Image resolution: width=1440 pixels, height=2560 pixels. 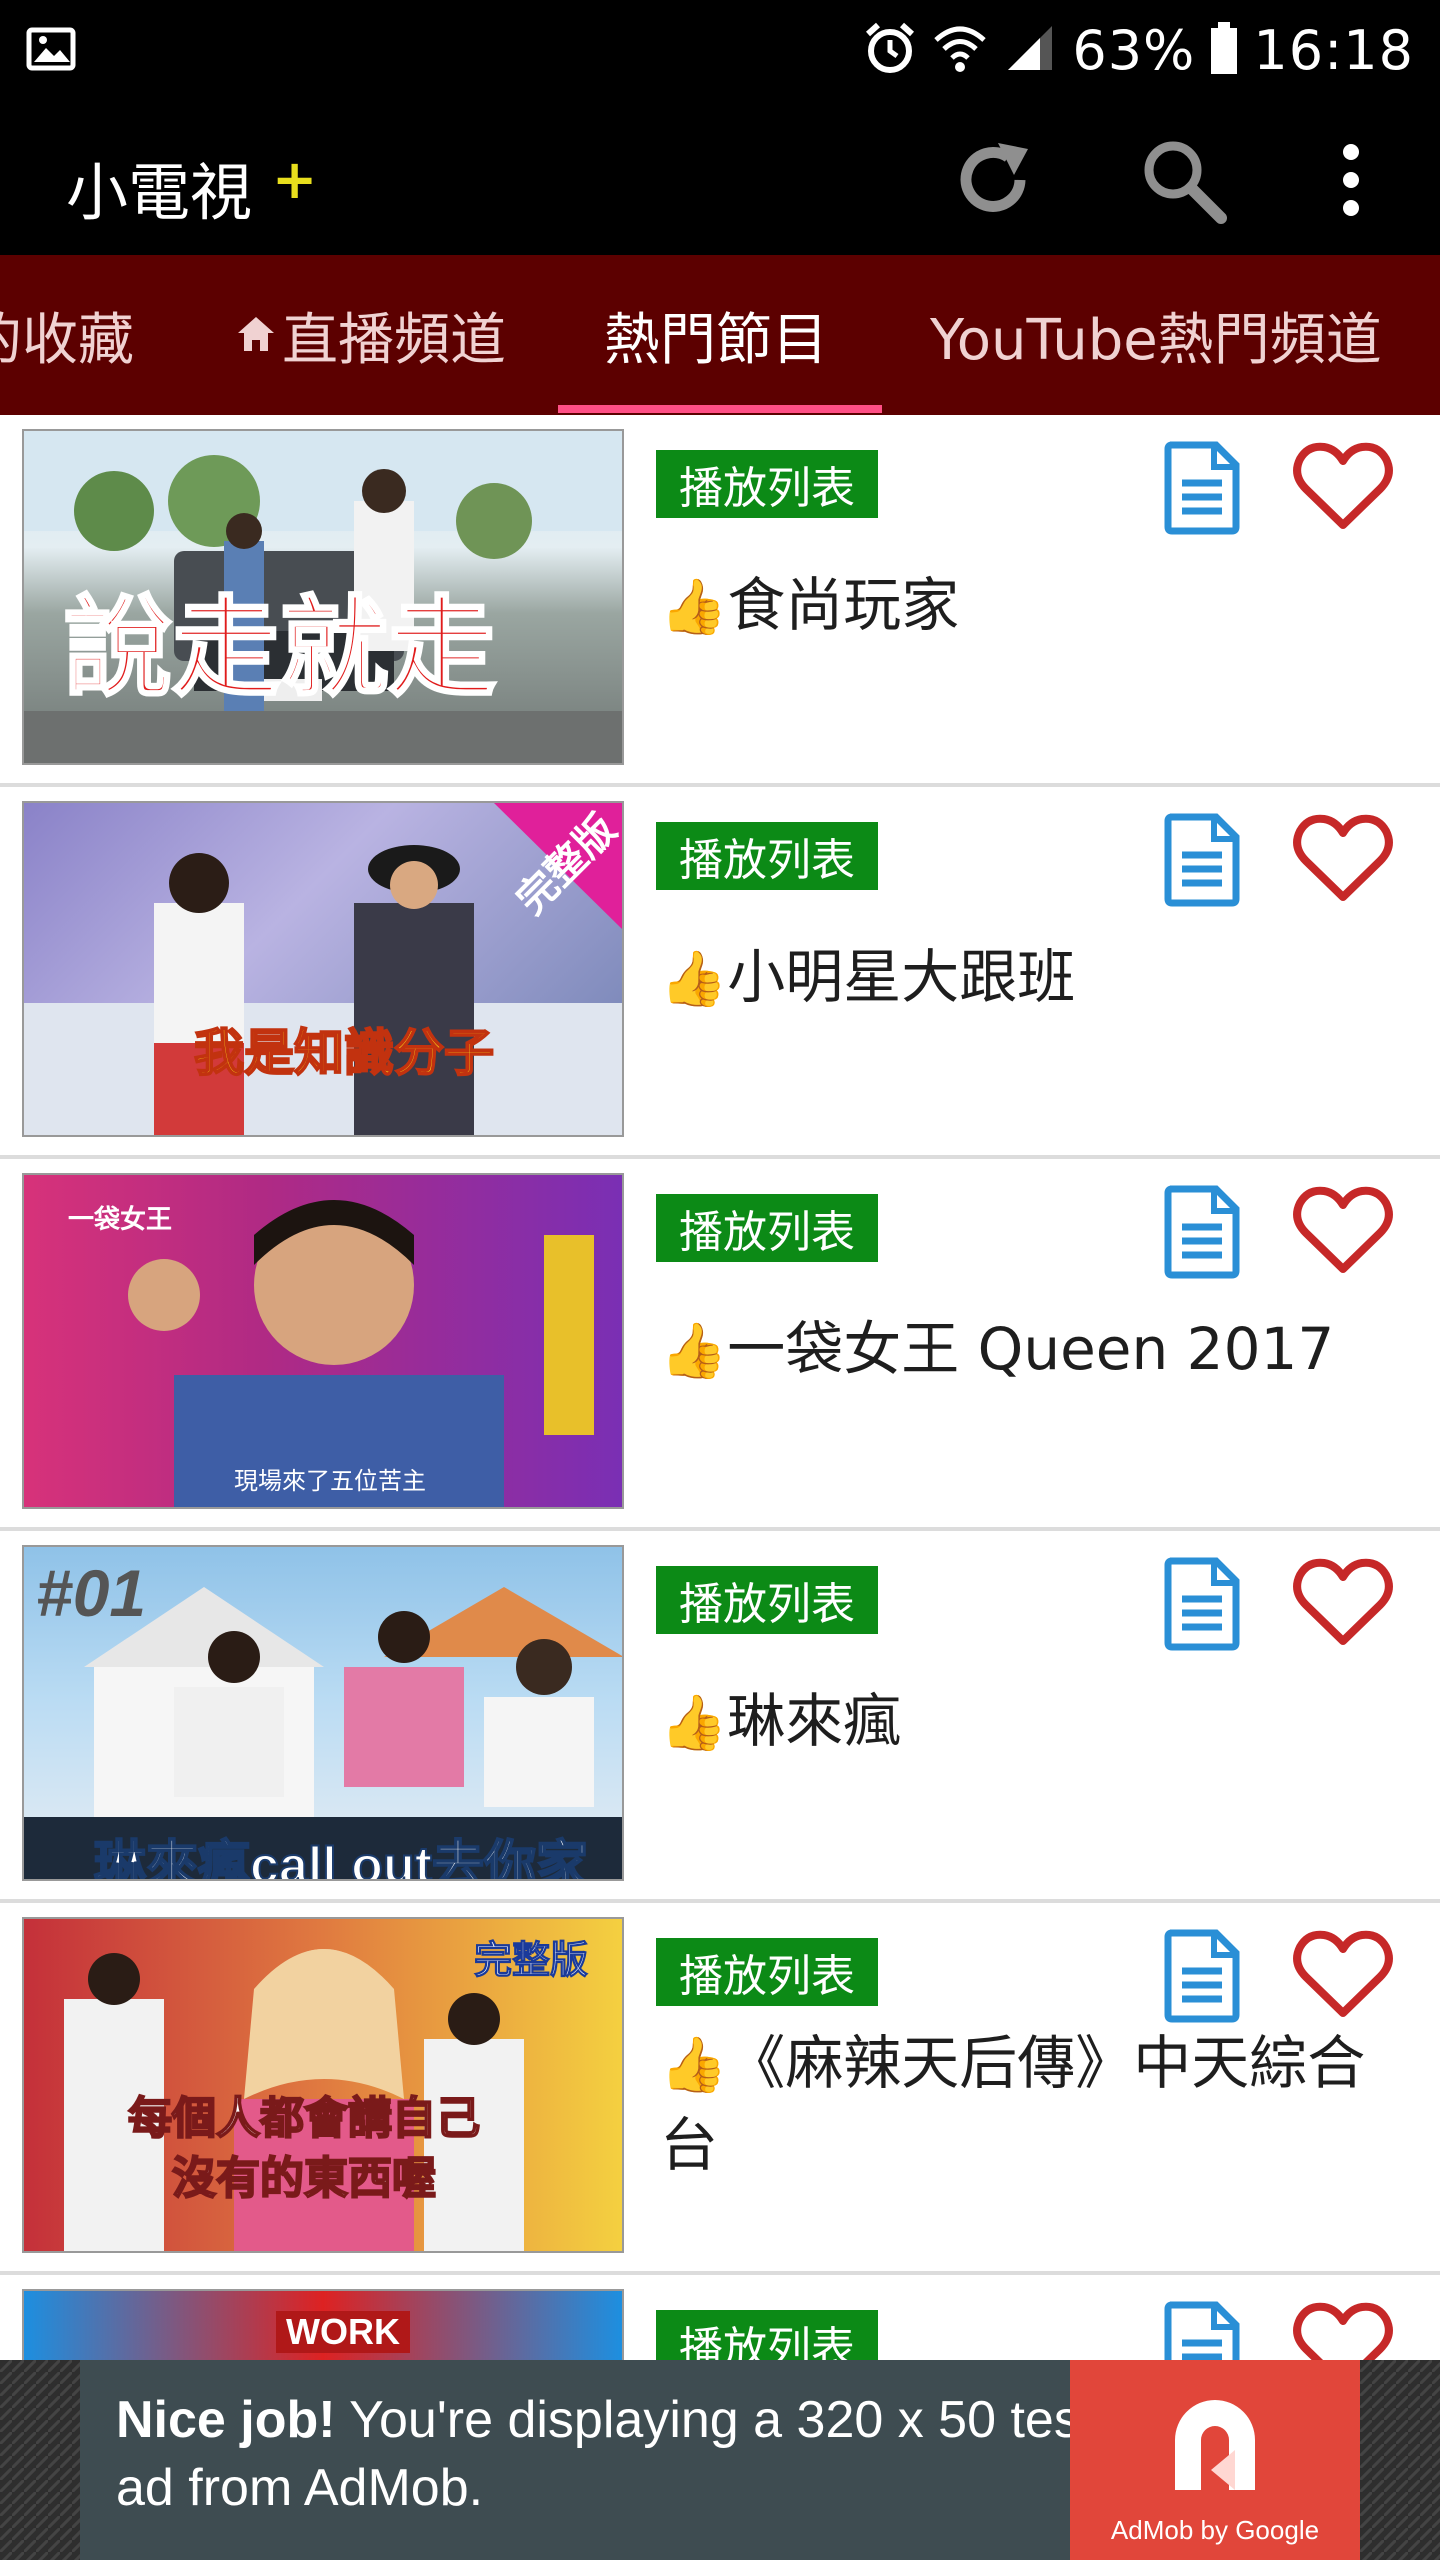 What do you see at coordinates (295, 179) in the screenshot?
I see `plus-badge: +` at bounding box center [295, 179].